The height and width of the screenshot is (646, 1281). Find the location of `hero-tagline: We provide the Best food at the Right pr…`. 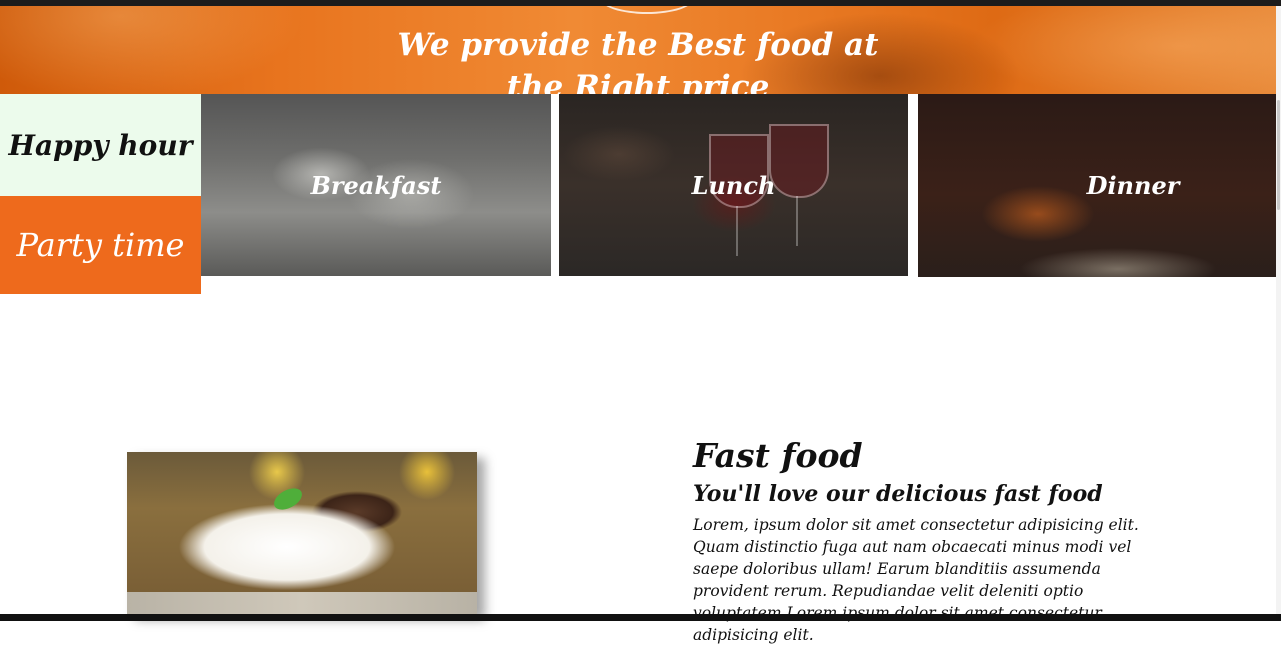

hero-tagline: We provide the Best food at the Right pr… is located at coordinates (638, 59).